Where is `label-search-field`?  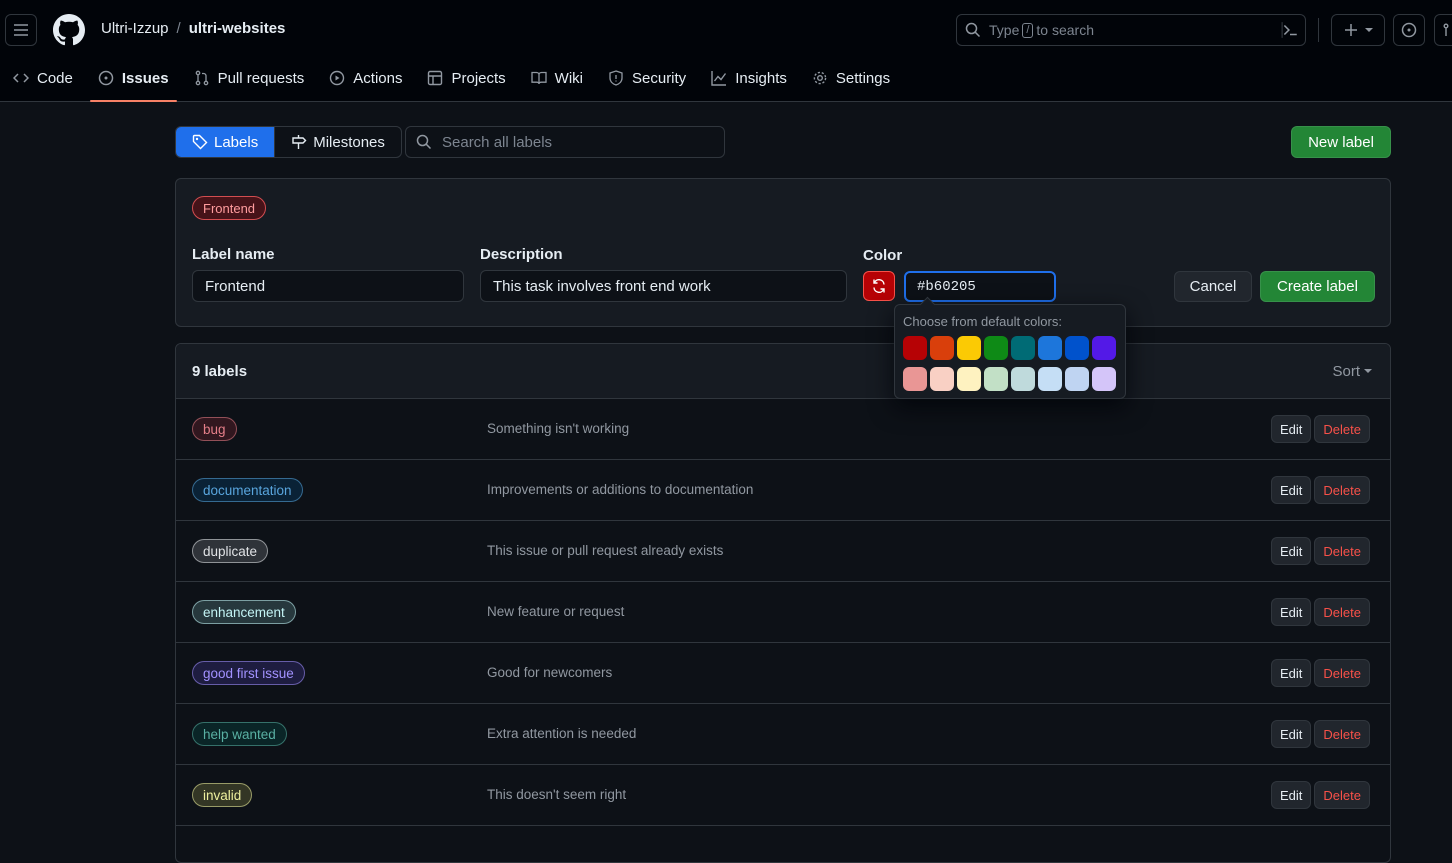 label-search-field is located at coordinates (565, 142).